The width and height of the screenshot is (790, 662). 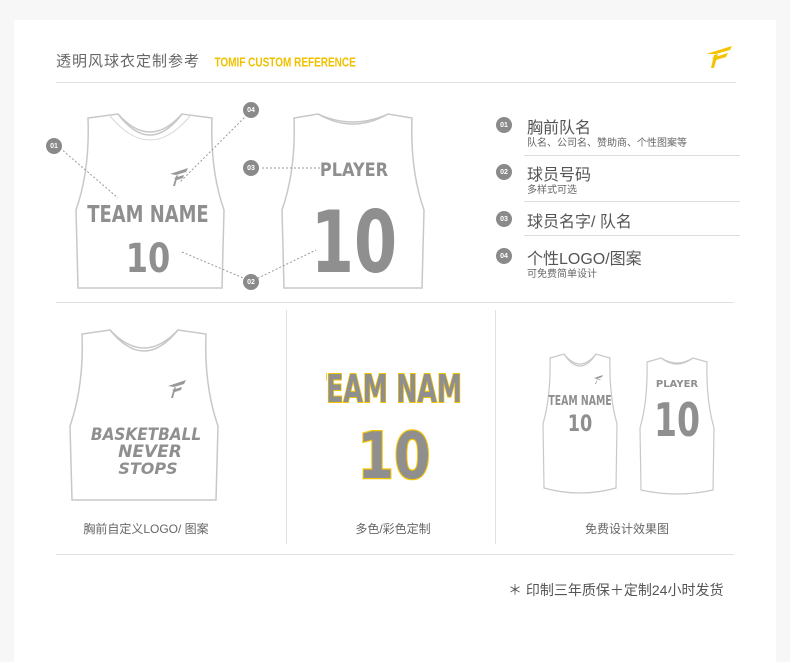 What do you see at coordinates (251, 110) in the screenshot?
I see `callout-badge-04: 04` at bounding box center [251, 110].